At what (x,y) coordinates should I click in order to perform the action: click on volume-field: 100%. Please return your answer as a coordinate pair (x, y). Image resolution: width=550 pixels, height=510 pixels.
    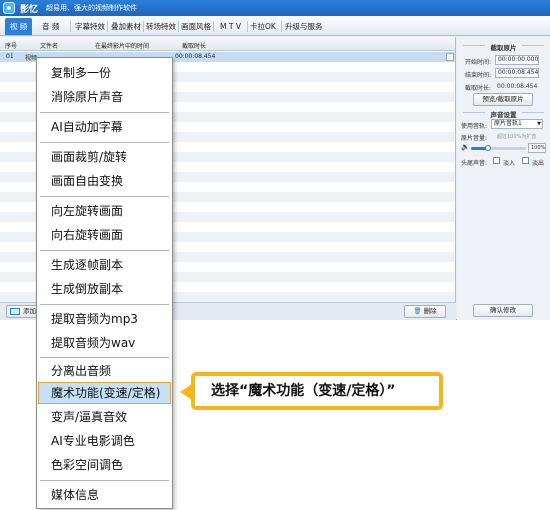
    Looking at the image, I should click on (537, 148).